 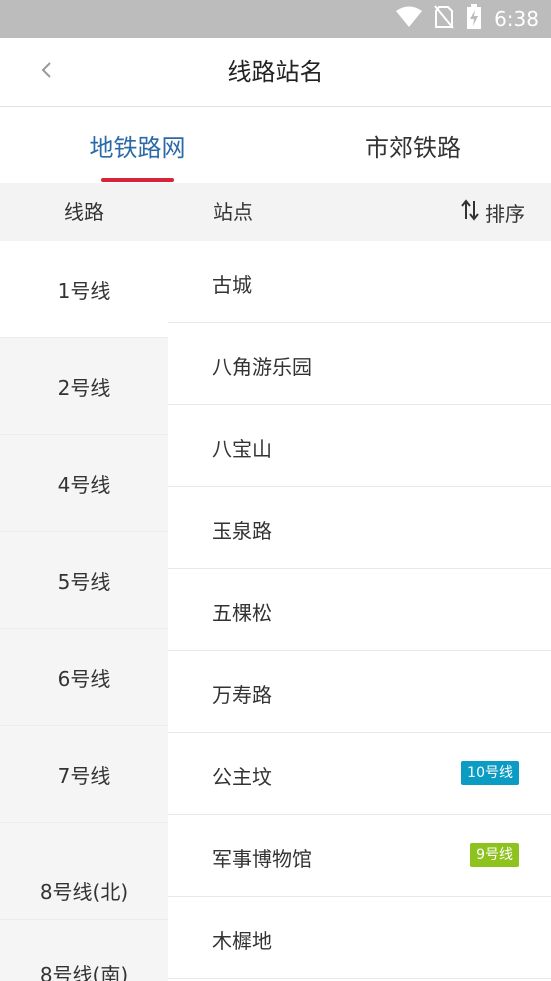 What do you see at coordinates (137, 180) in the screenshot?
I see `active-tab-indicator` at bounding box center [137, 180].